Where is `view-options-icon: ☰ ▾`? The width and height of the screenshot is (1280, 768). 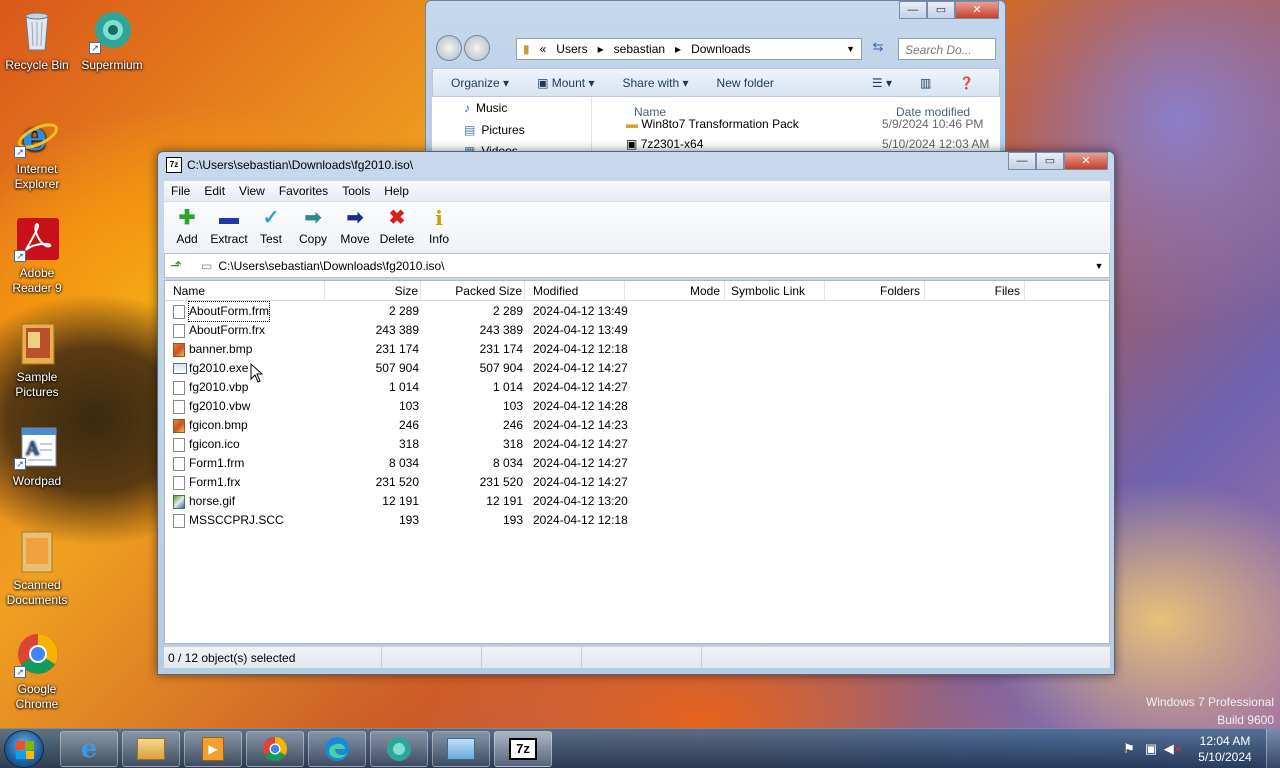 view-options-icon: ☰ ▾ is located at coordinates (882, 83).